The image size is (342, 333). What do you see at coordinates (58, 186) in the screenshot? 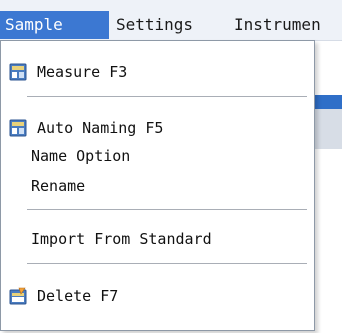
I see `menu-item-label: Rename` at bounding box center [58, 186].